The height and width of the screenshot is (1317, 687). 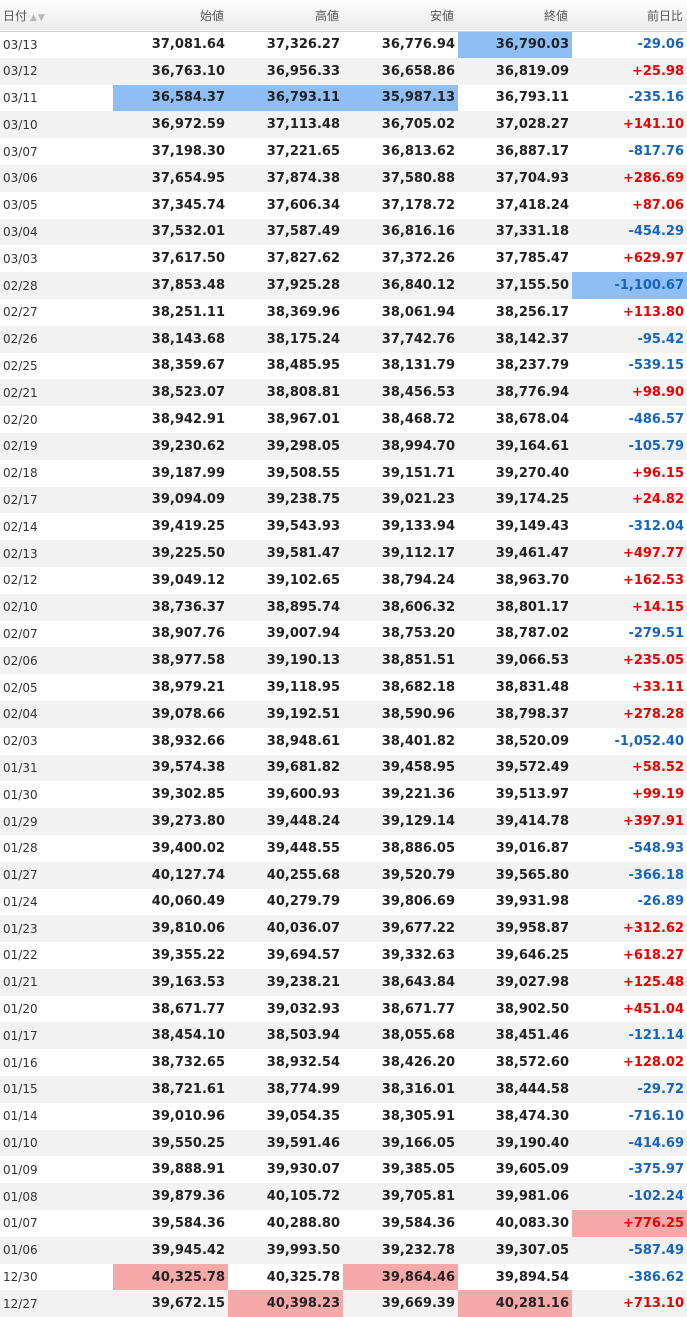 I want to click on high-cell: 39,054.35, so click(x=303, y=1116).